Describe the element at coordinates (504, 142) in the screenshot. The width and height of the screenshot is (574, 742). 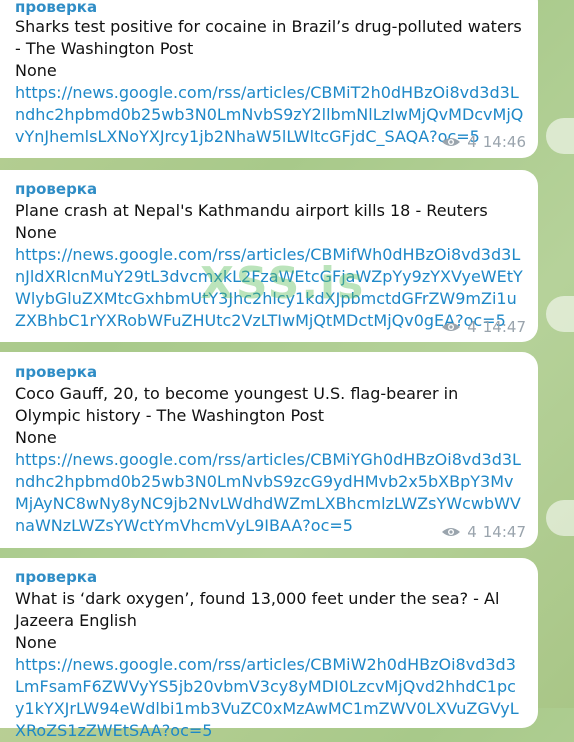
I see `message-time: 14:46` at that location.